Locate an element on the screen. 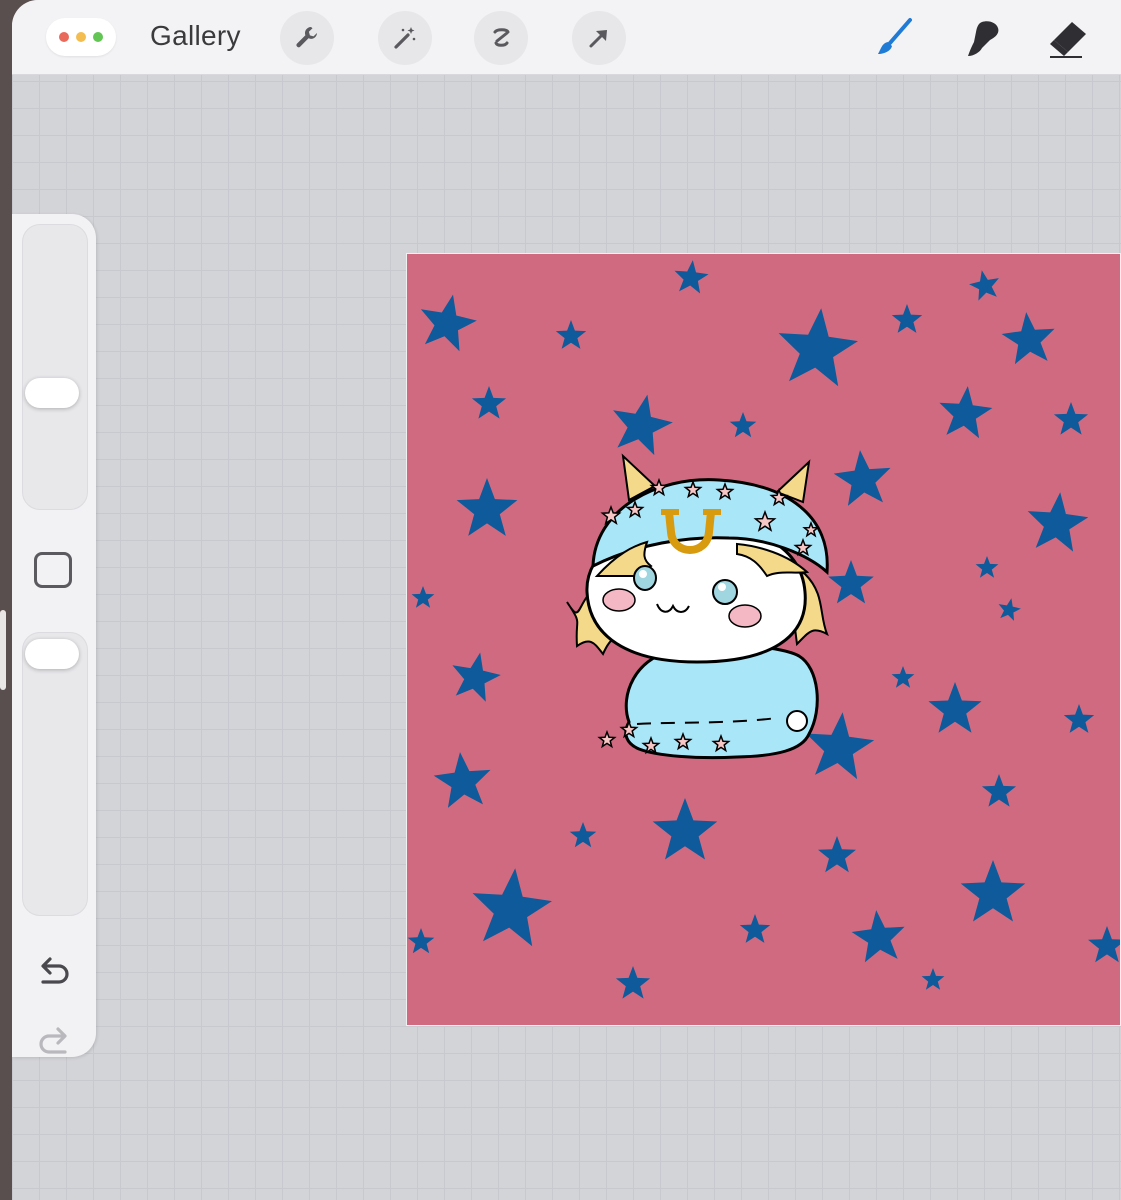 This screenshot has height=1200, width=1121. top-toolbar: Gallery is located at coordinates (566, 37).